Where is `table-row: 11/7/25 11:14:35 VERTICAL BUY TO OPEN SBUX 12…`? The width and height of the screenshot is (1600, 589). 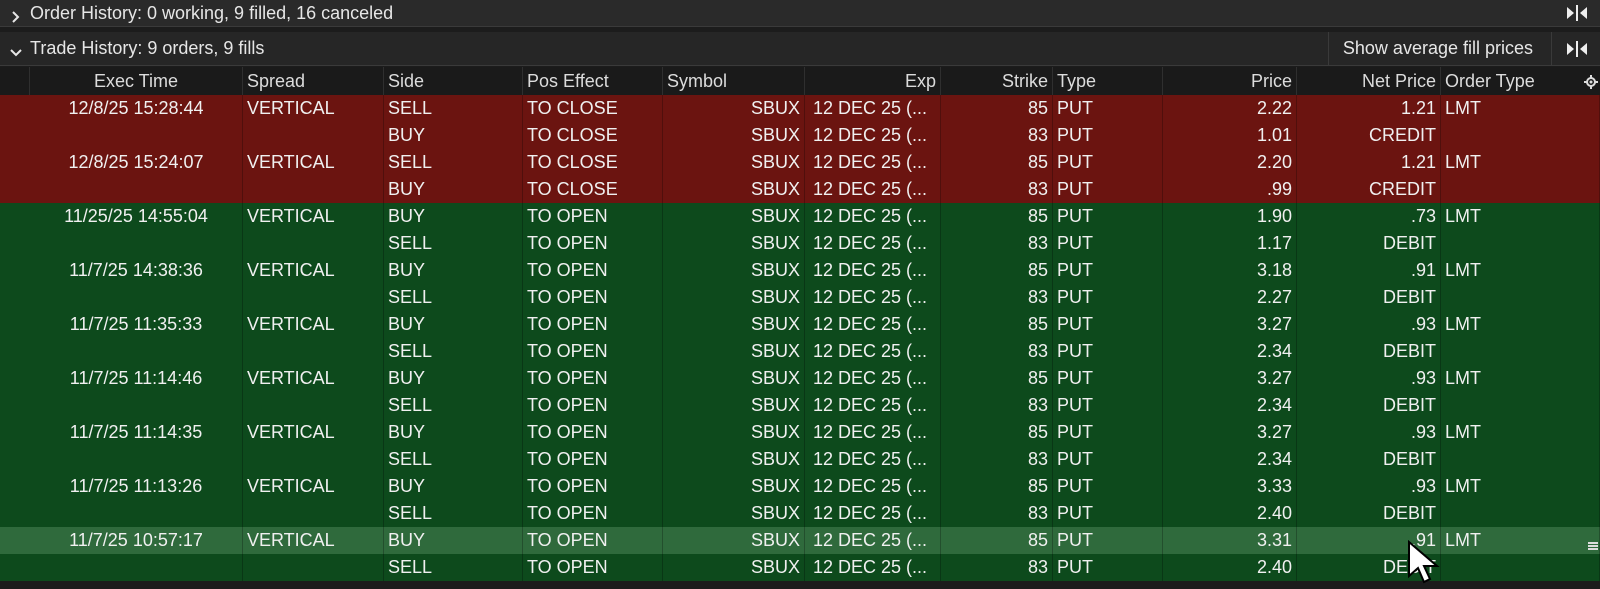 table-row: 11/7/25 11:14:35 VERTICAL BUY TO OPEN SBUX 12… is located at coordinates (800, 432).